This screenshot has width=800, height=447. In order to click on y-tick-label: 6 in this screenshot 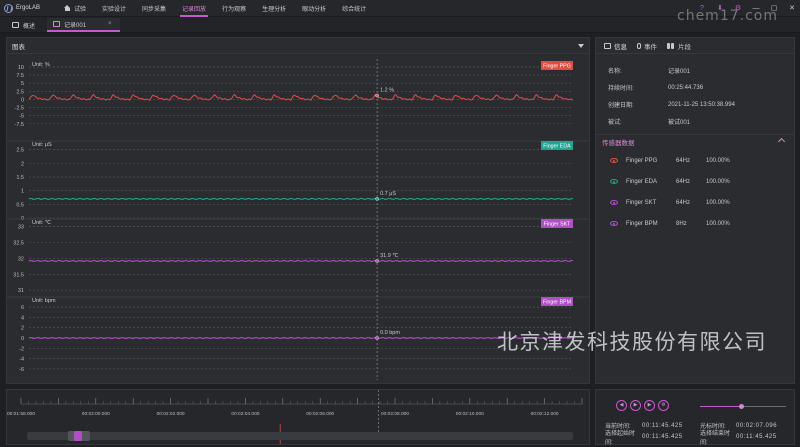, I will do `click(22, 308)`.